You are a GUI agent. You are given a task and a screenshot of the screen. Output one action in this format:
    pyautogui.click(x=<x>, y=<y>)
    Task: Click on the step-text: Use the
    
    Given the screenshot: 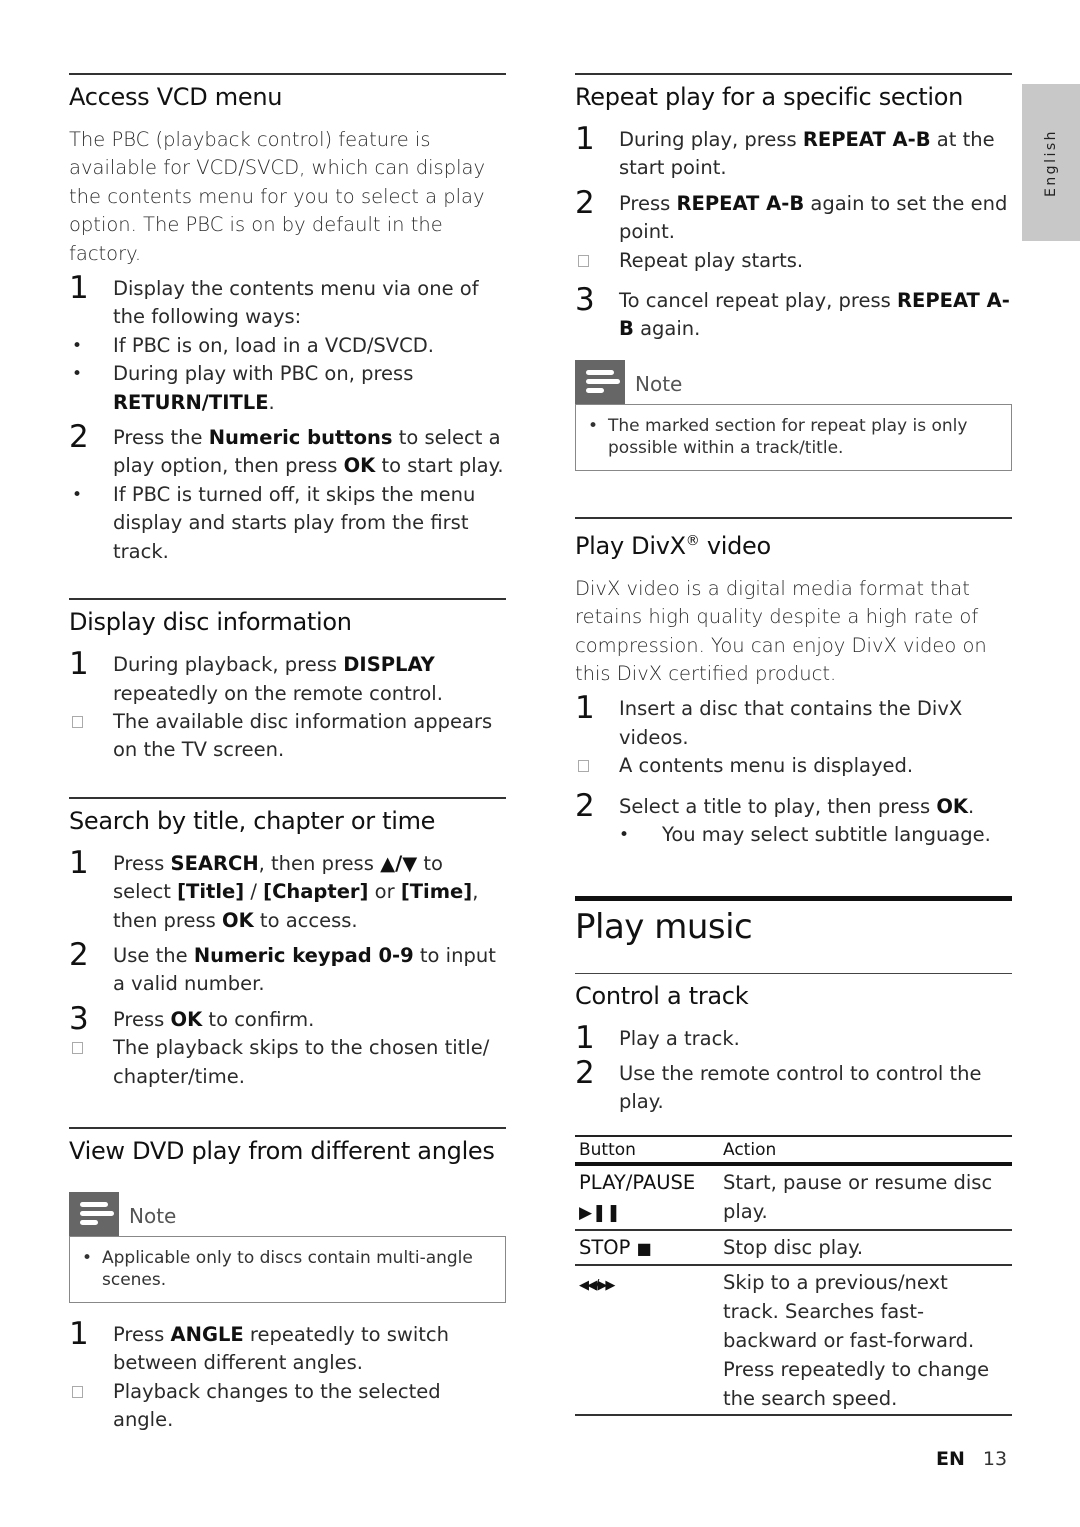 What is the action you would take?
    pyautogui.click(x=153, y=955)
    